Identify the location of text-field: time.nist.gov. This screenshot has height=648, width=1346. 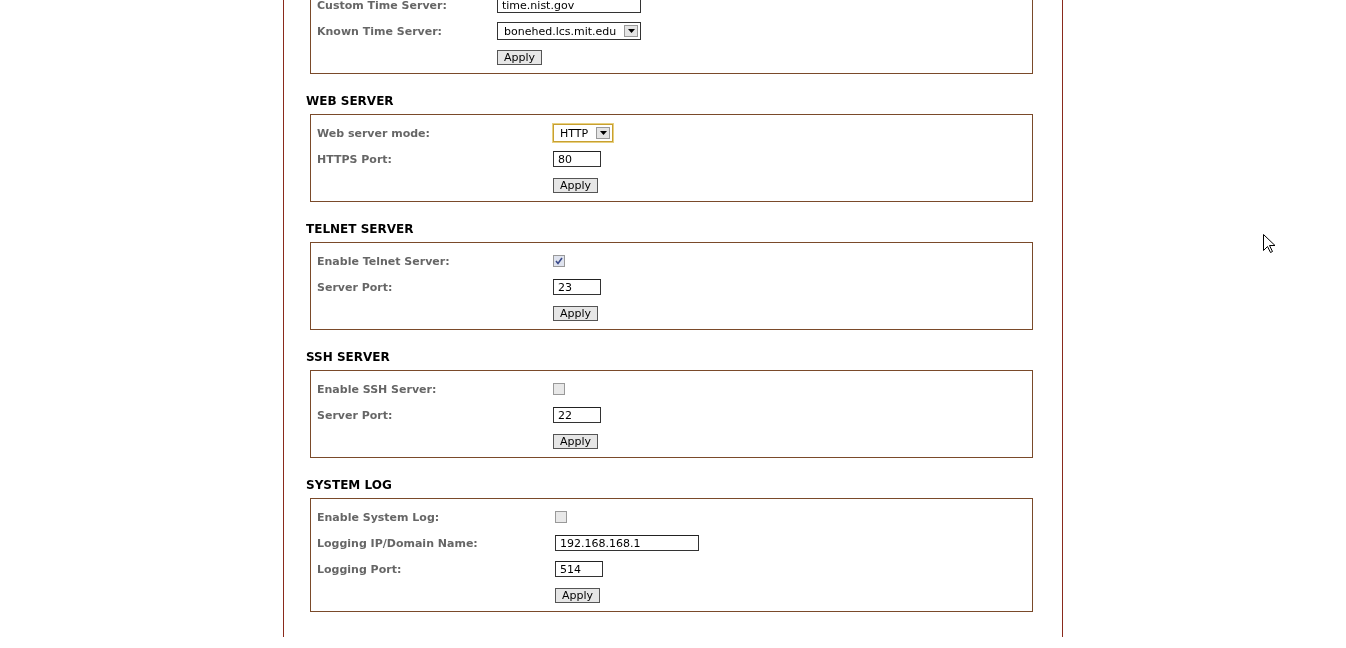
(569, 6).